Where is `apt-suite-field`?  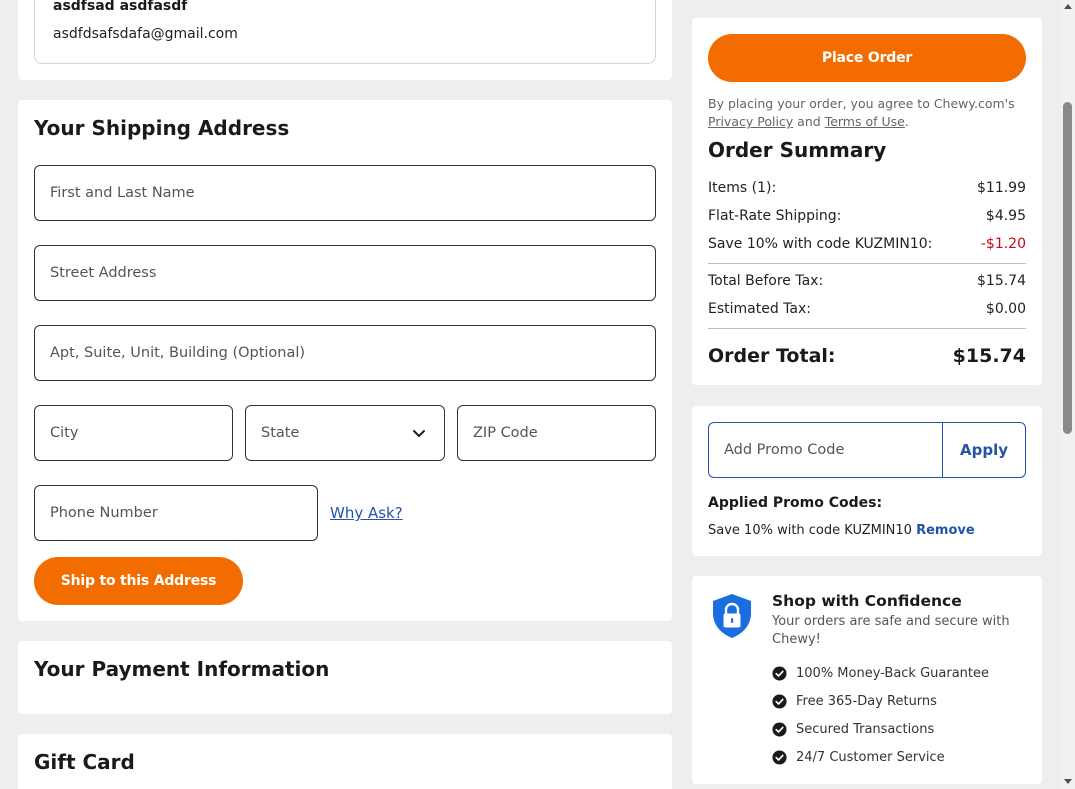 apt-suite-field is located at coordinates (345, 353).